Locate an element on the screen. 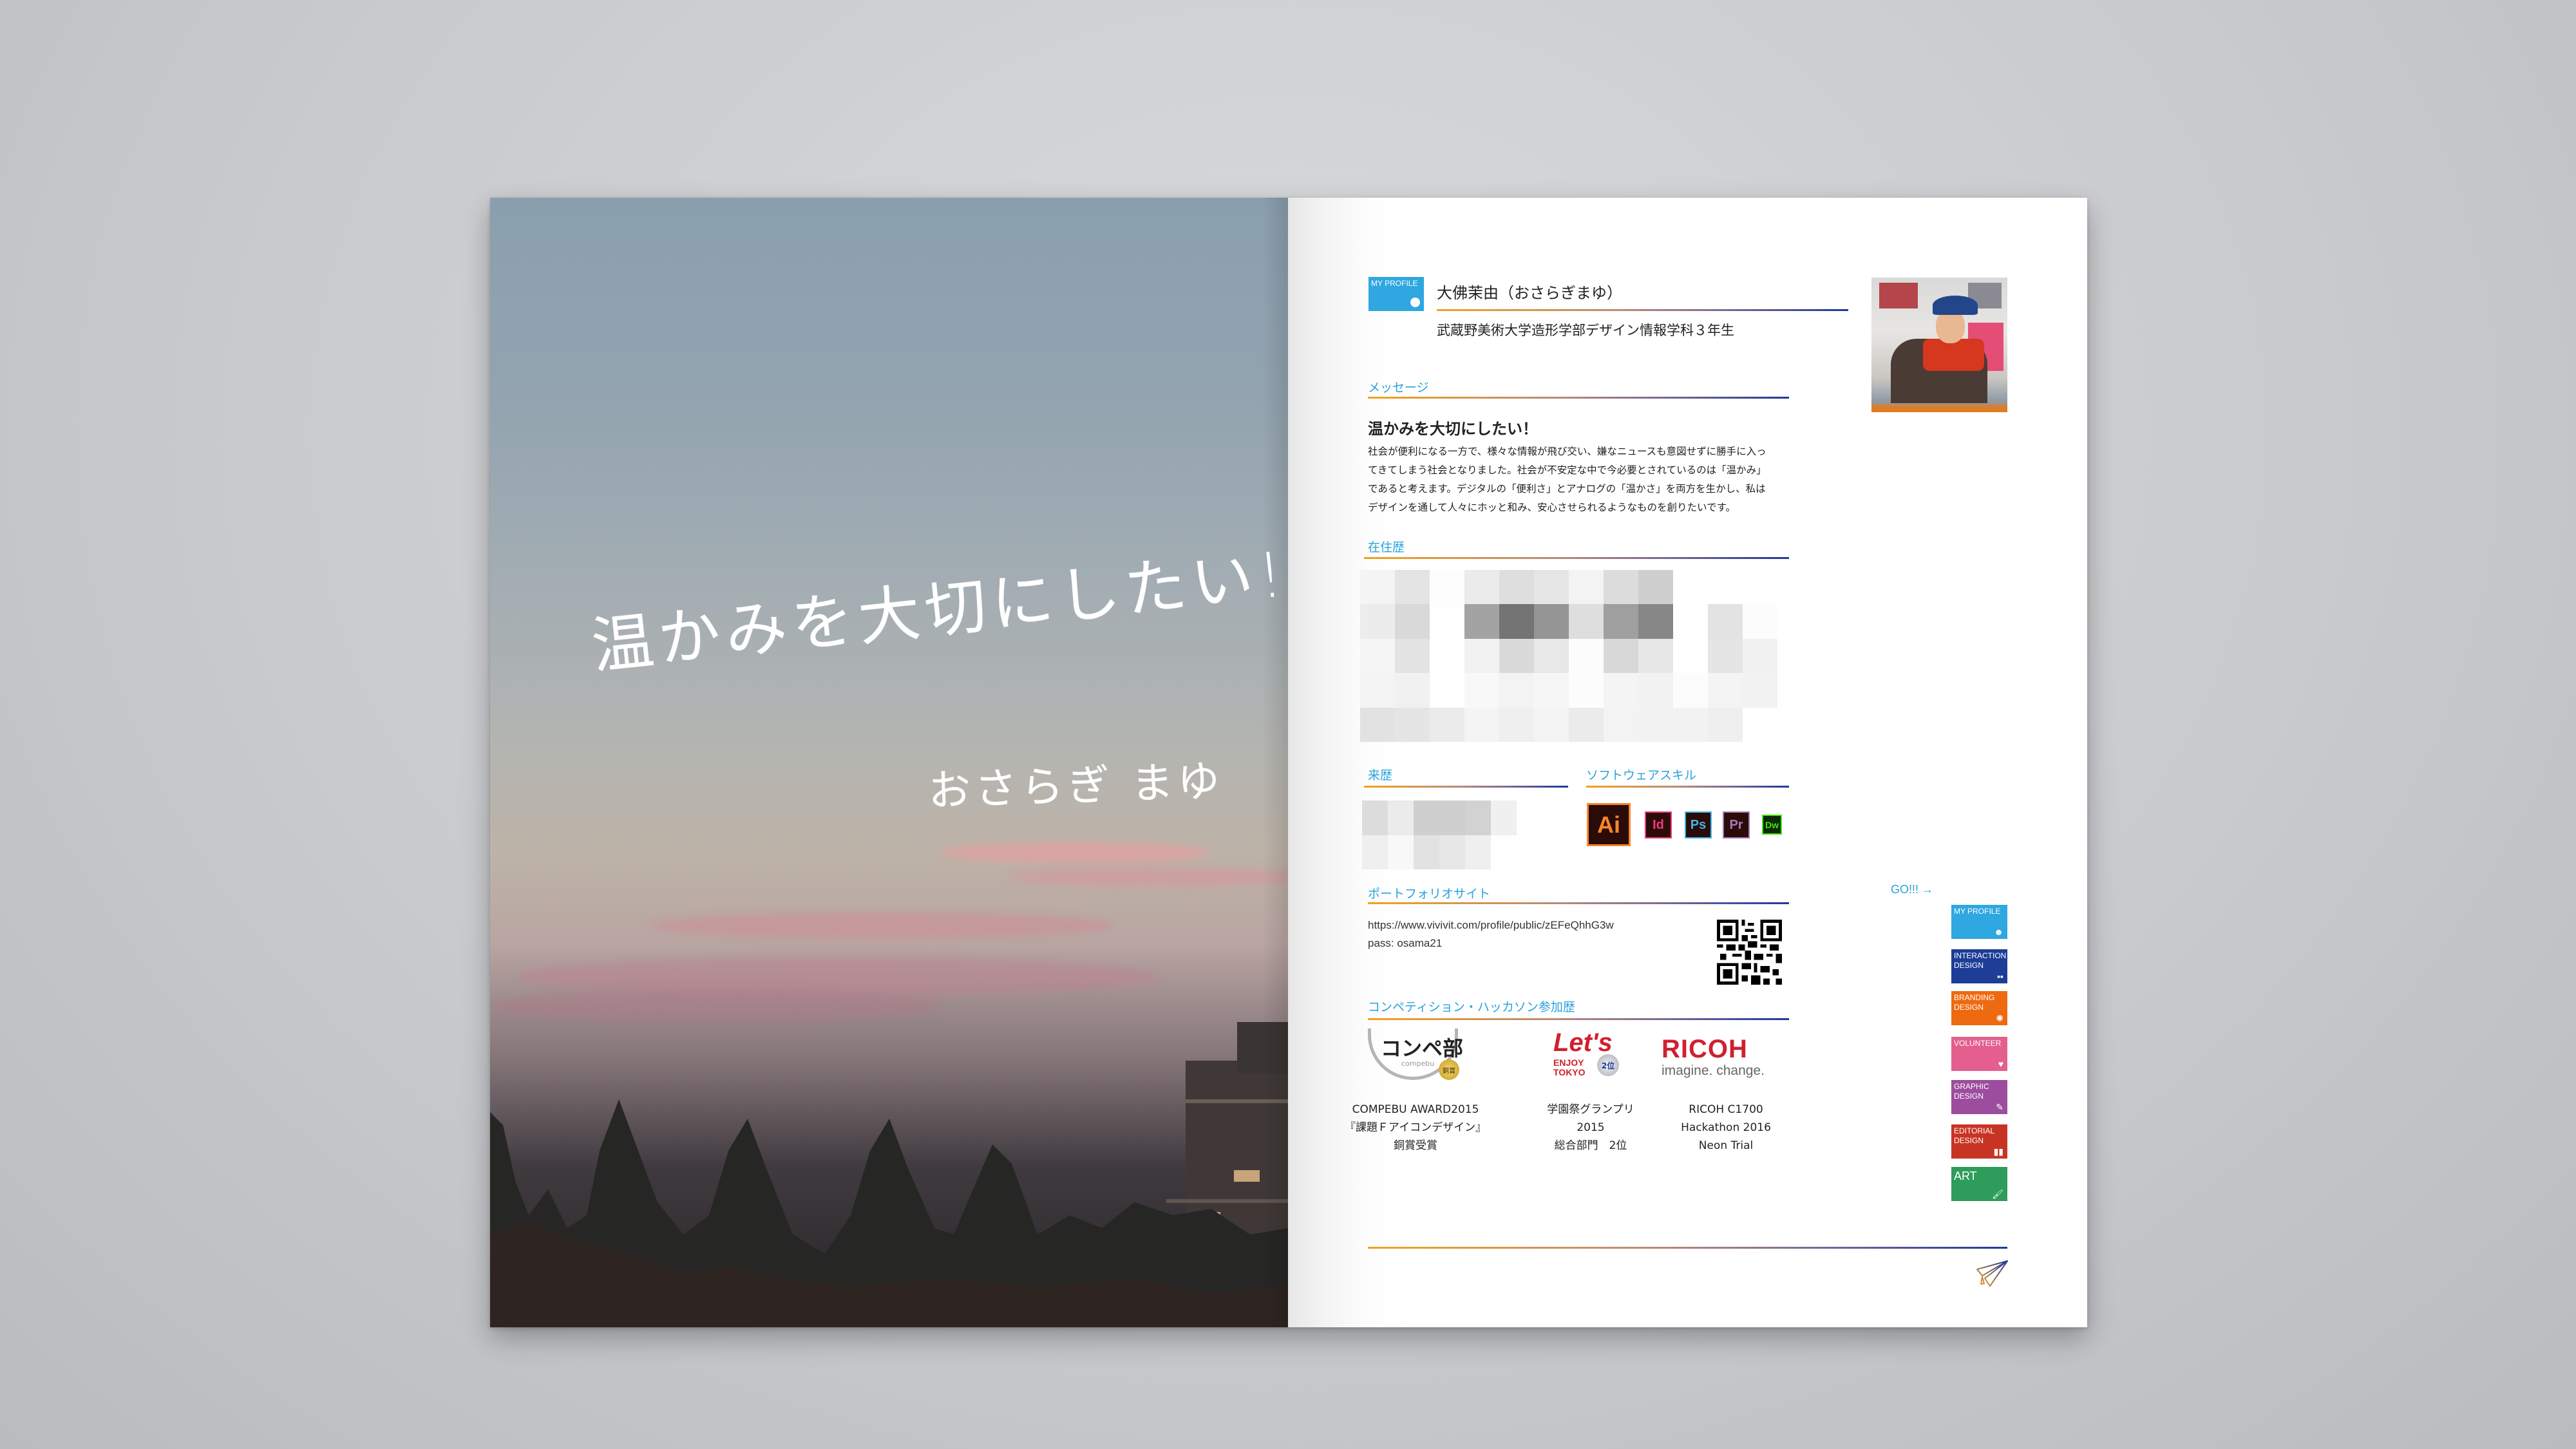 The width and height of the screenshot is (2576, 1449). people-icon: ▪▪ is located at coordinates (2000, 976).